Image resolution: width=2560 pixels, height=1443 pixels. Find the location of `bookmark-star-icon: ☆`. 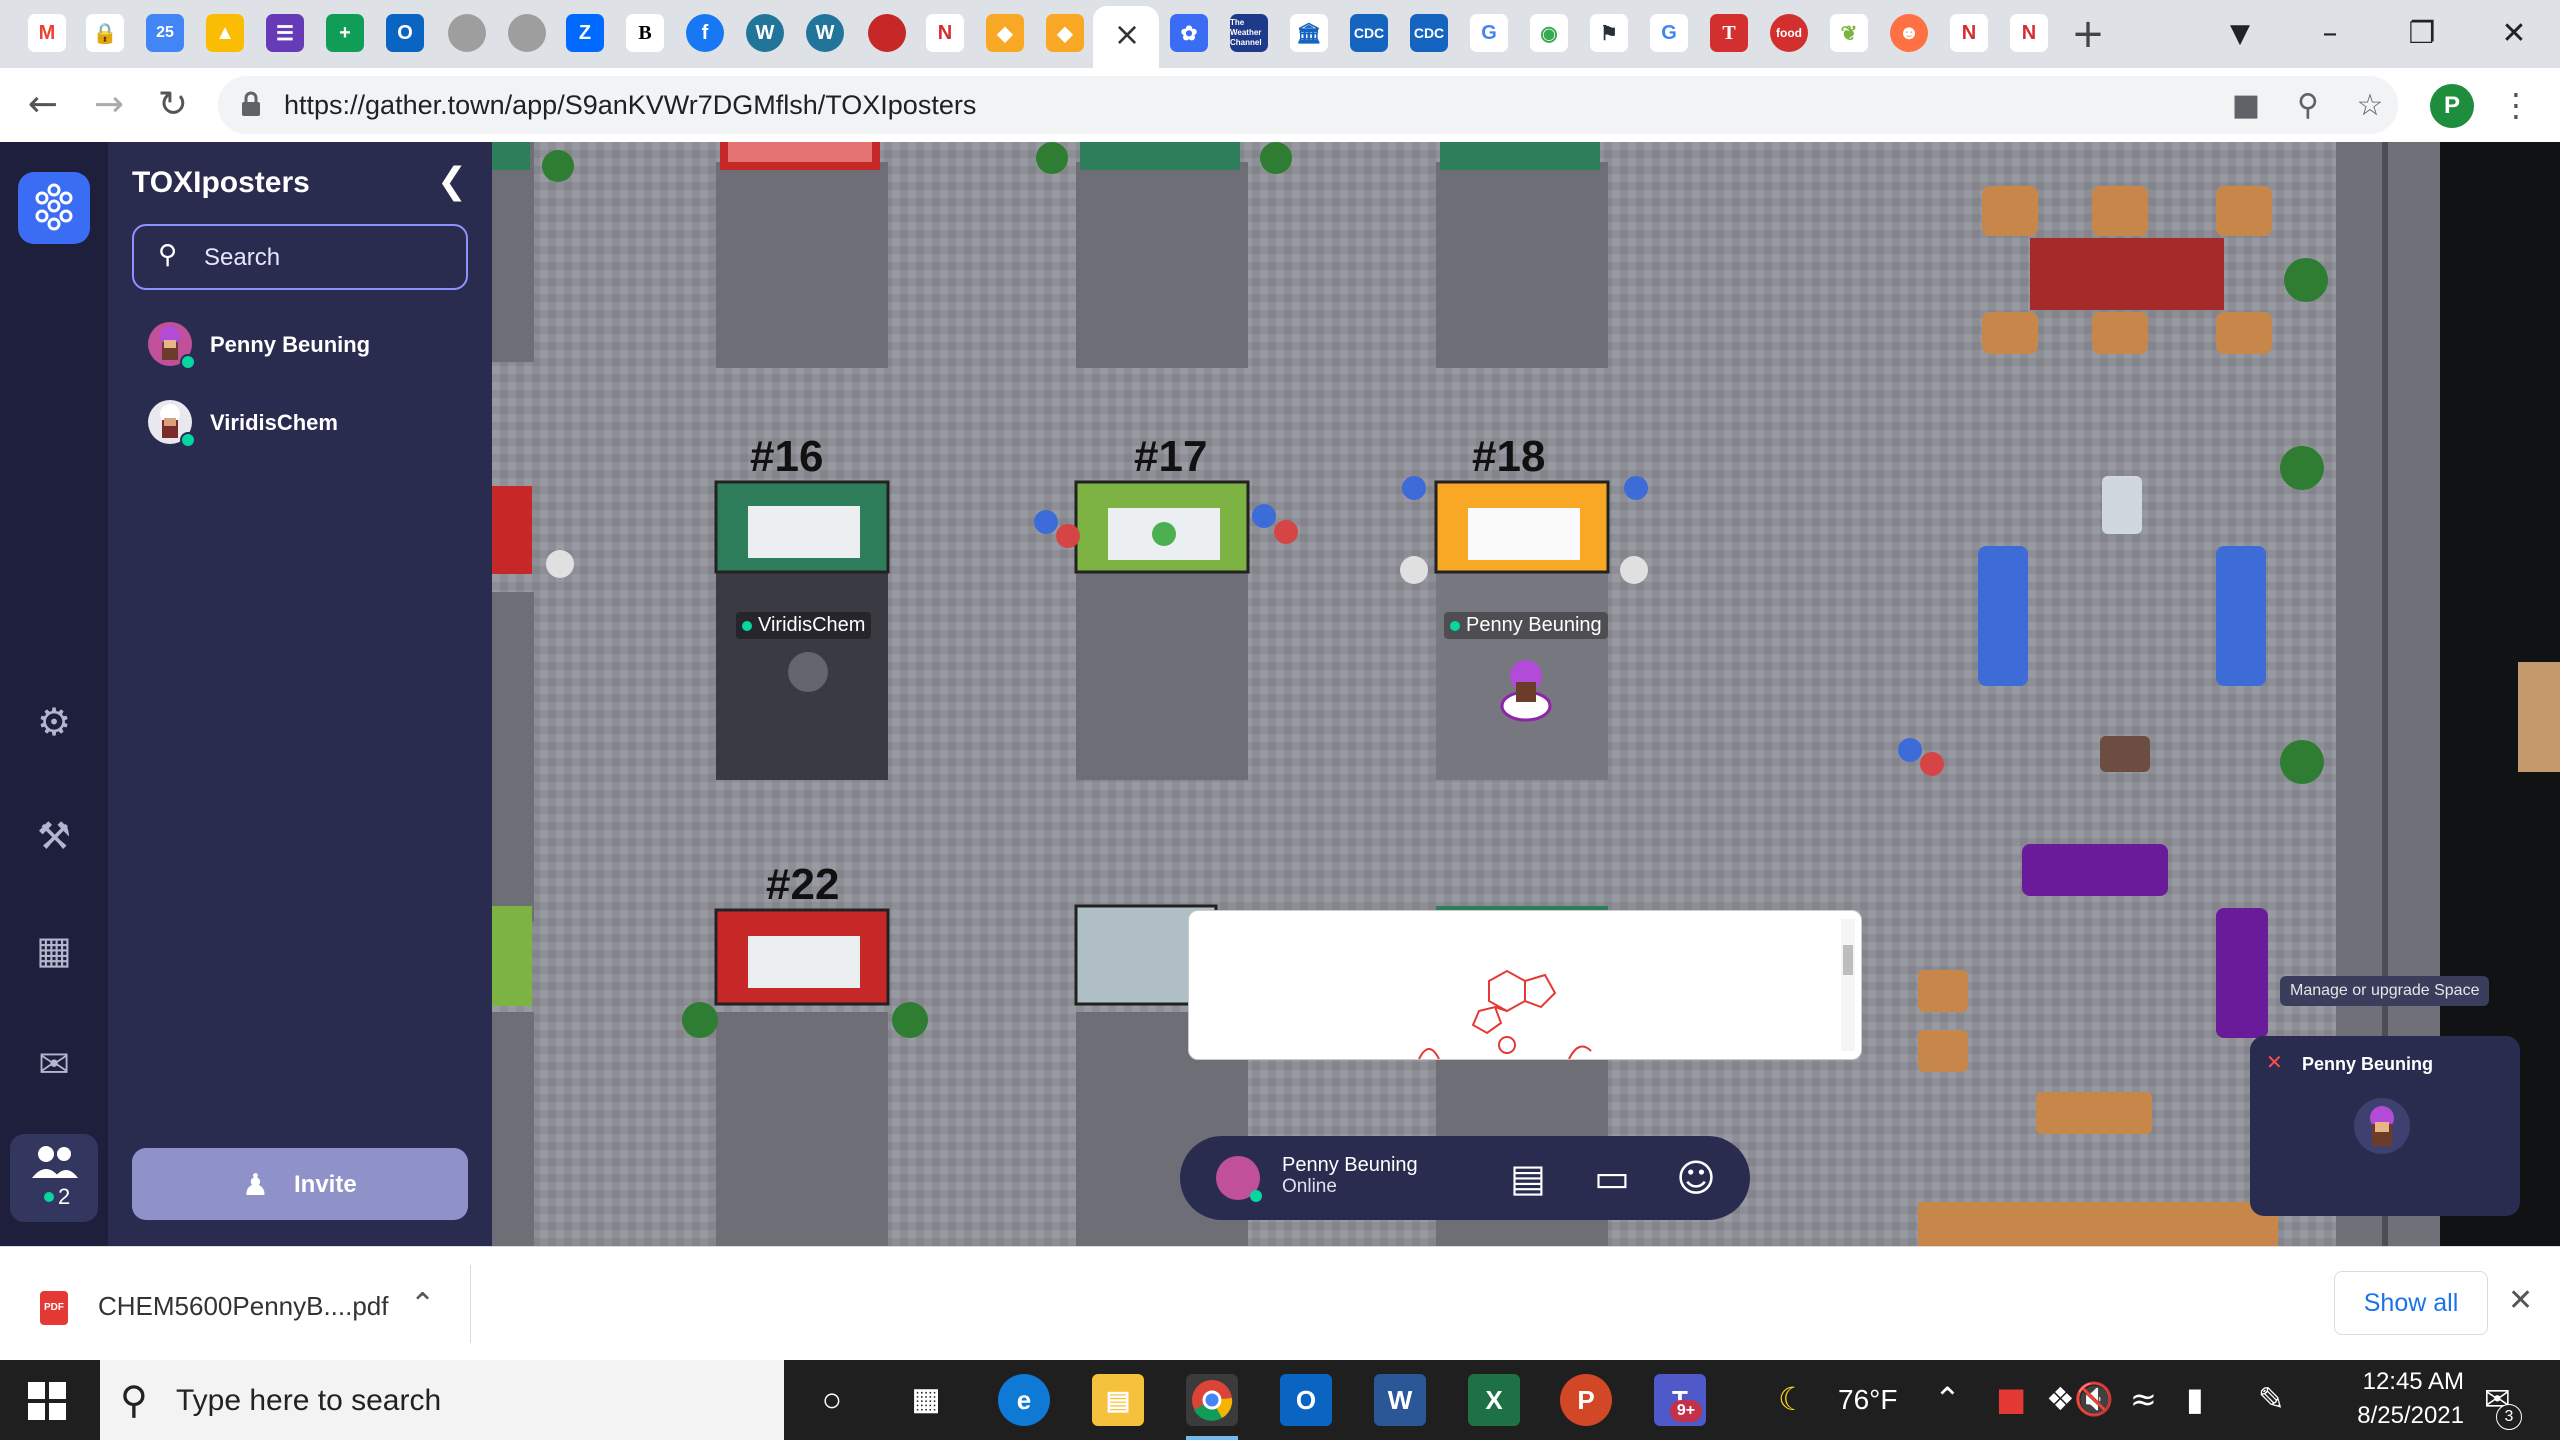

bookmark-star-icon: ☆ is located at coordinates (2370, 106).